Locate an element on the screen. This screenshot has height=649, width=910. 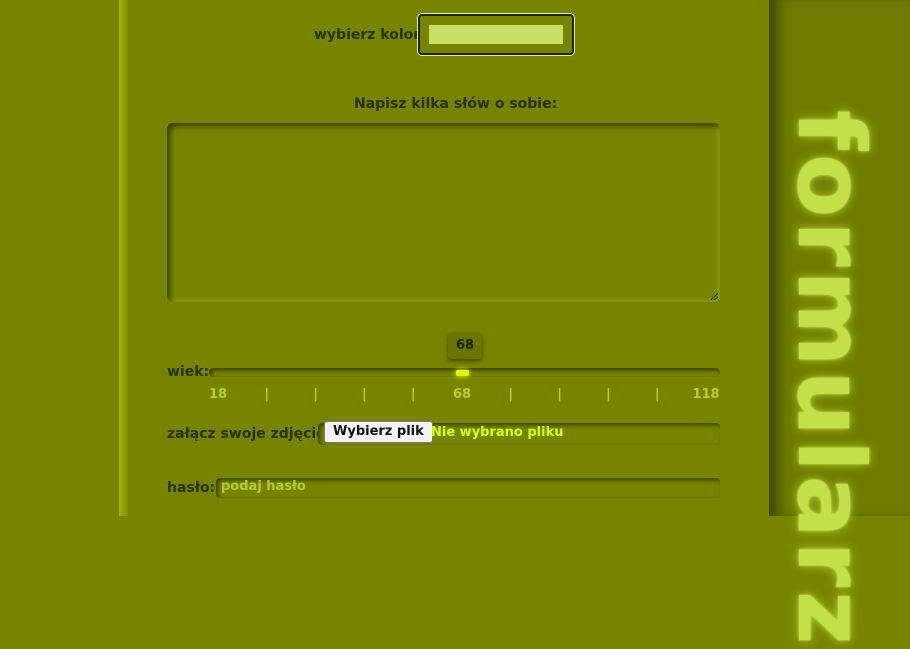
vertical-title: formularz is located at coordinates (830, 379).